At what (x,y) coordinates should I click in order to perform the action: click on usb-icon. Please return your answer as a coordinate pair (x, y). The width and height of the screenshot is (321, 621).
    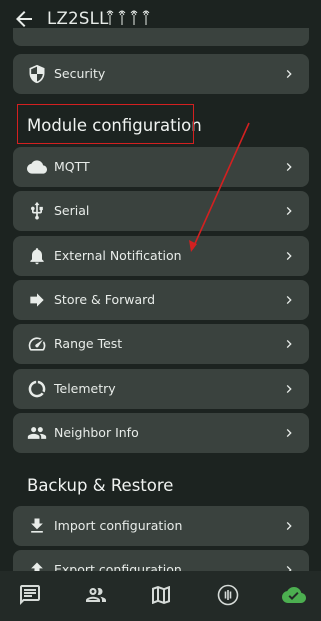
    Looking at the image, I should click on (37, 210).